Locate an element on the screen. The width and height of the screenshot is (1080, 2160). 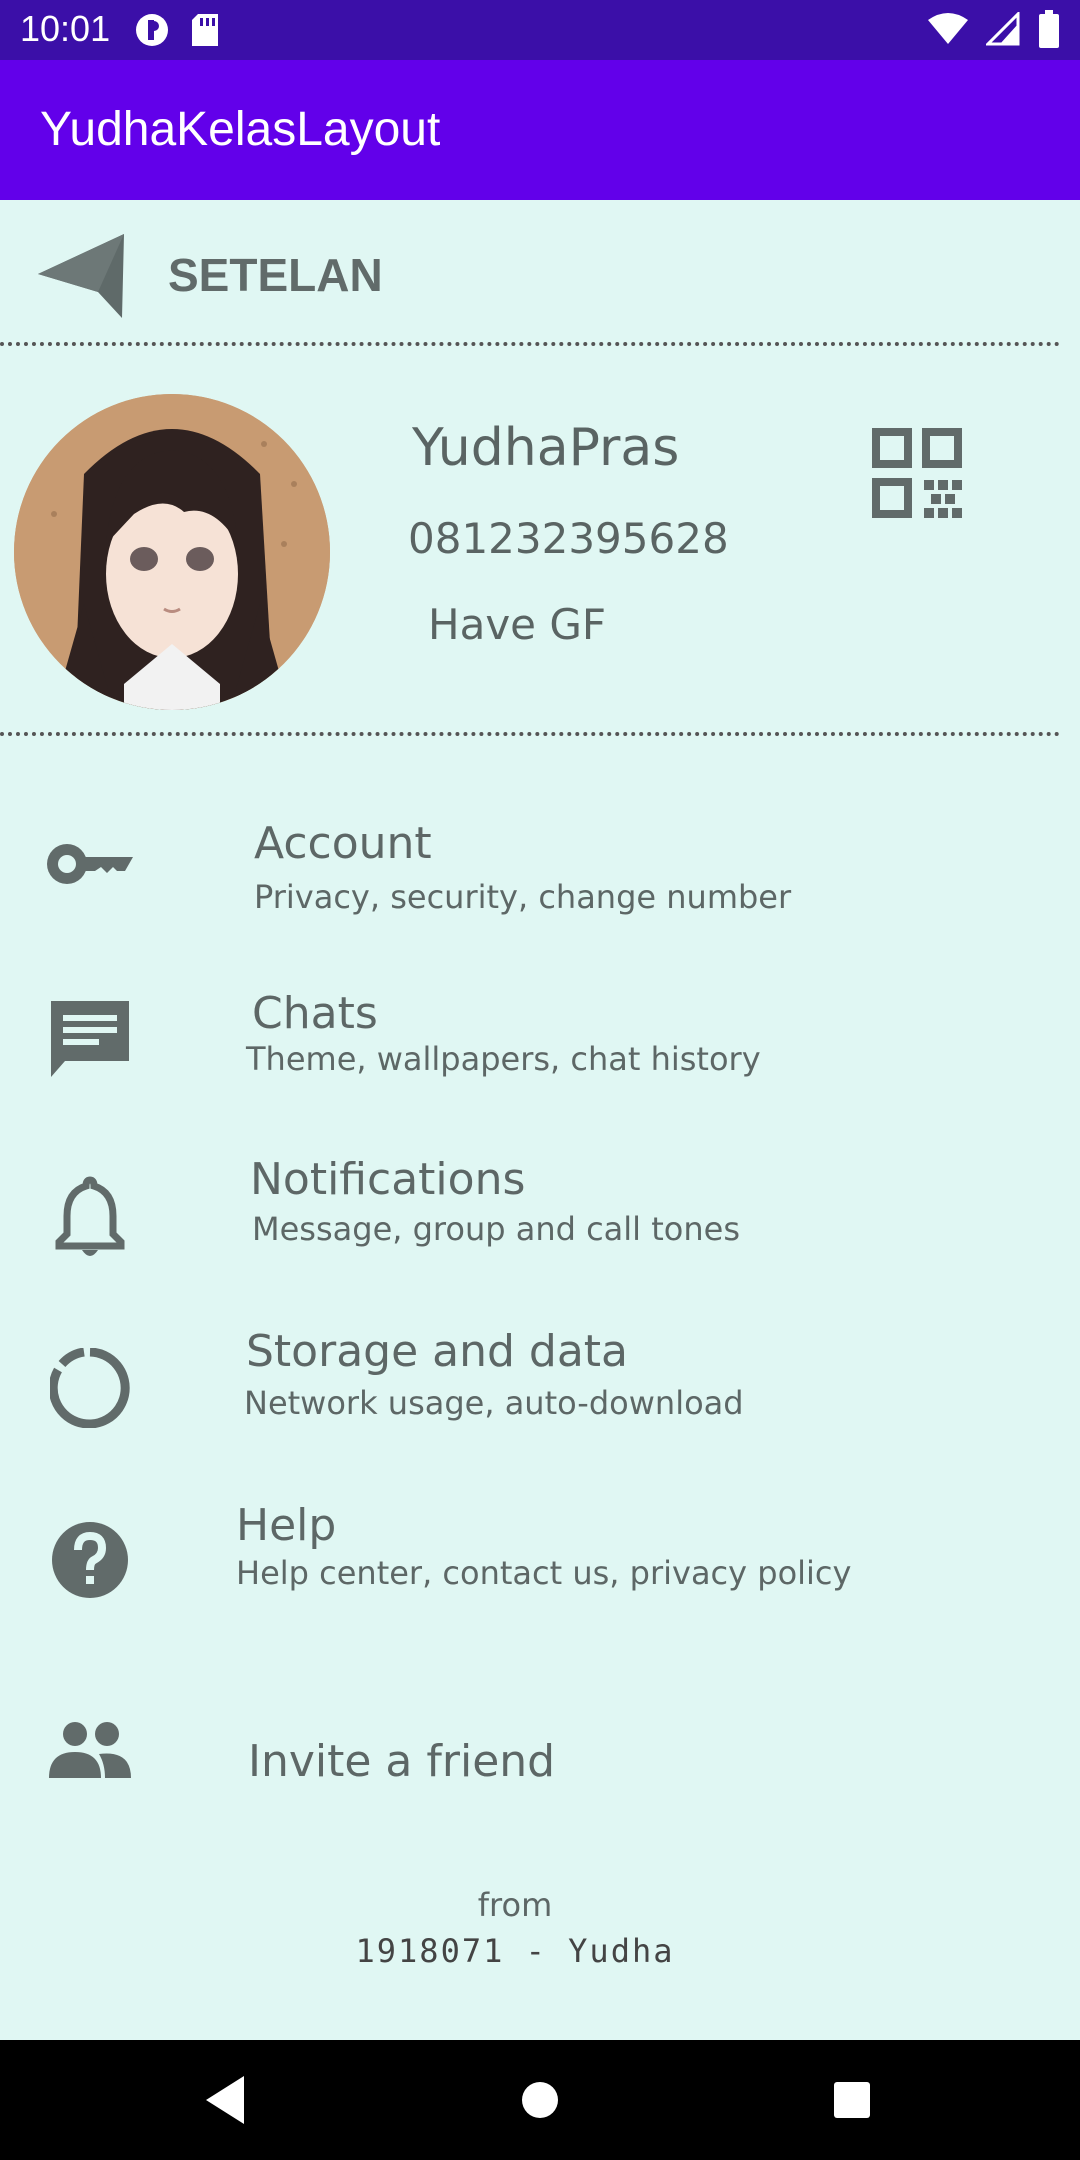
nav-home-button is located at coordinates (540, 2100).